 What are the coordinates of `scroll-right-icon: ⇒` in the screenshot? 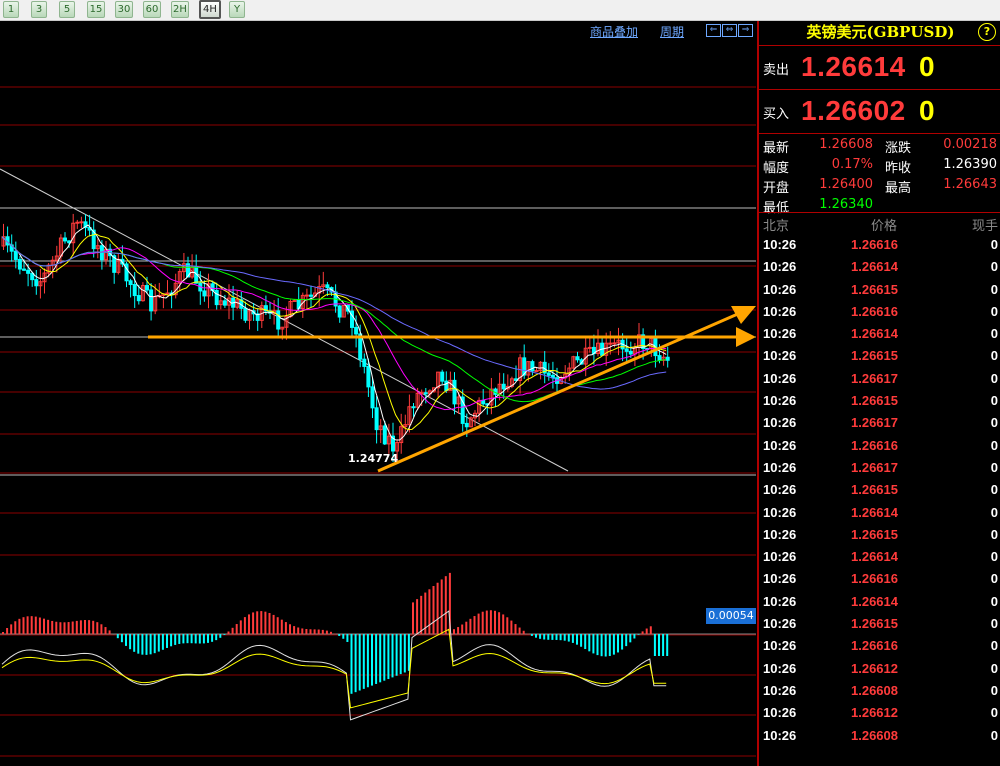 It's located at (745, 30).